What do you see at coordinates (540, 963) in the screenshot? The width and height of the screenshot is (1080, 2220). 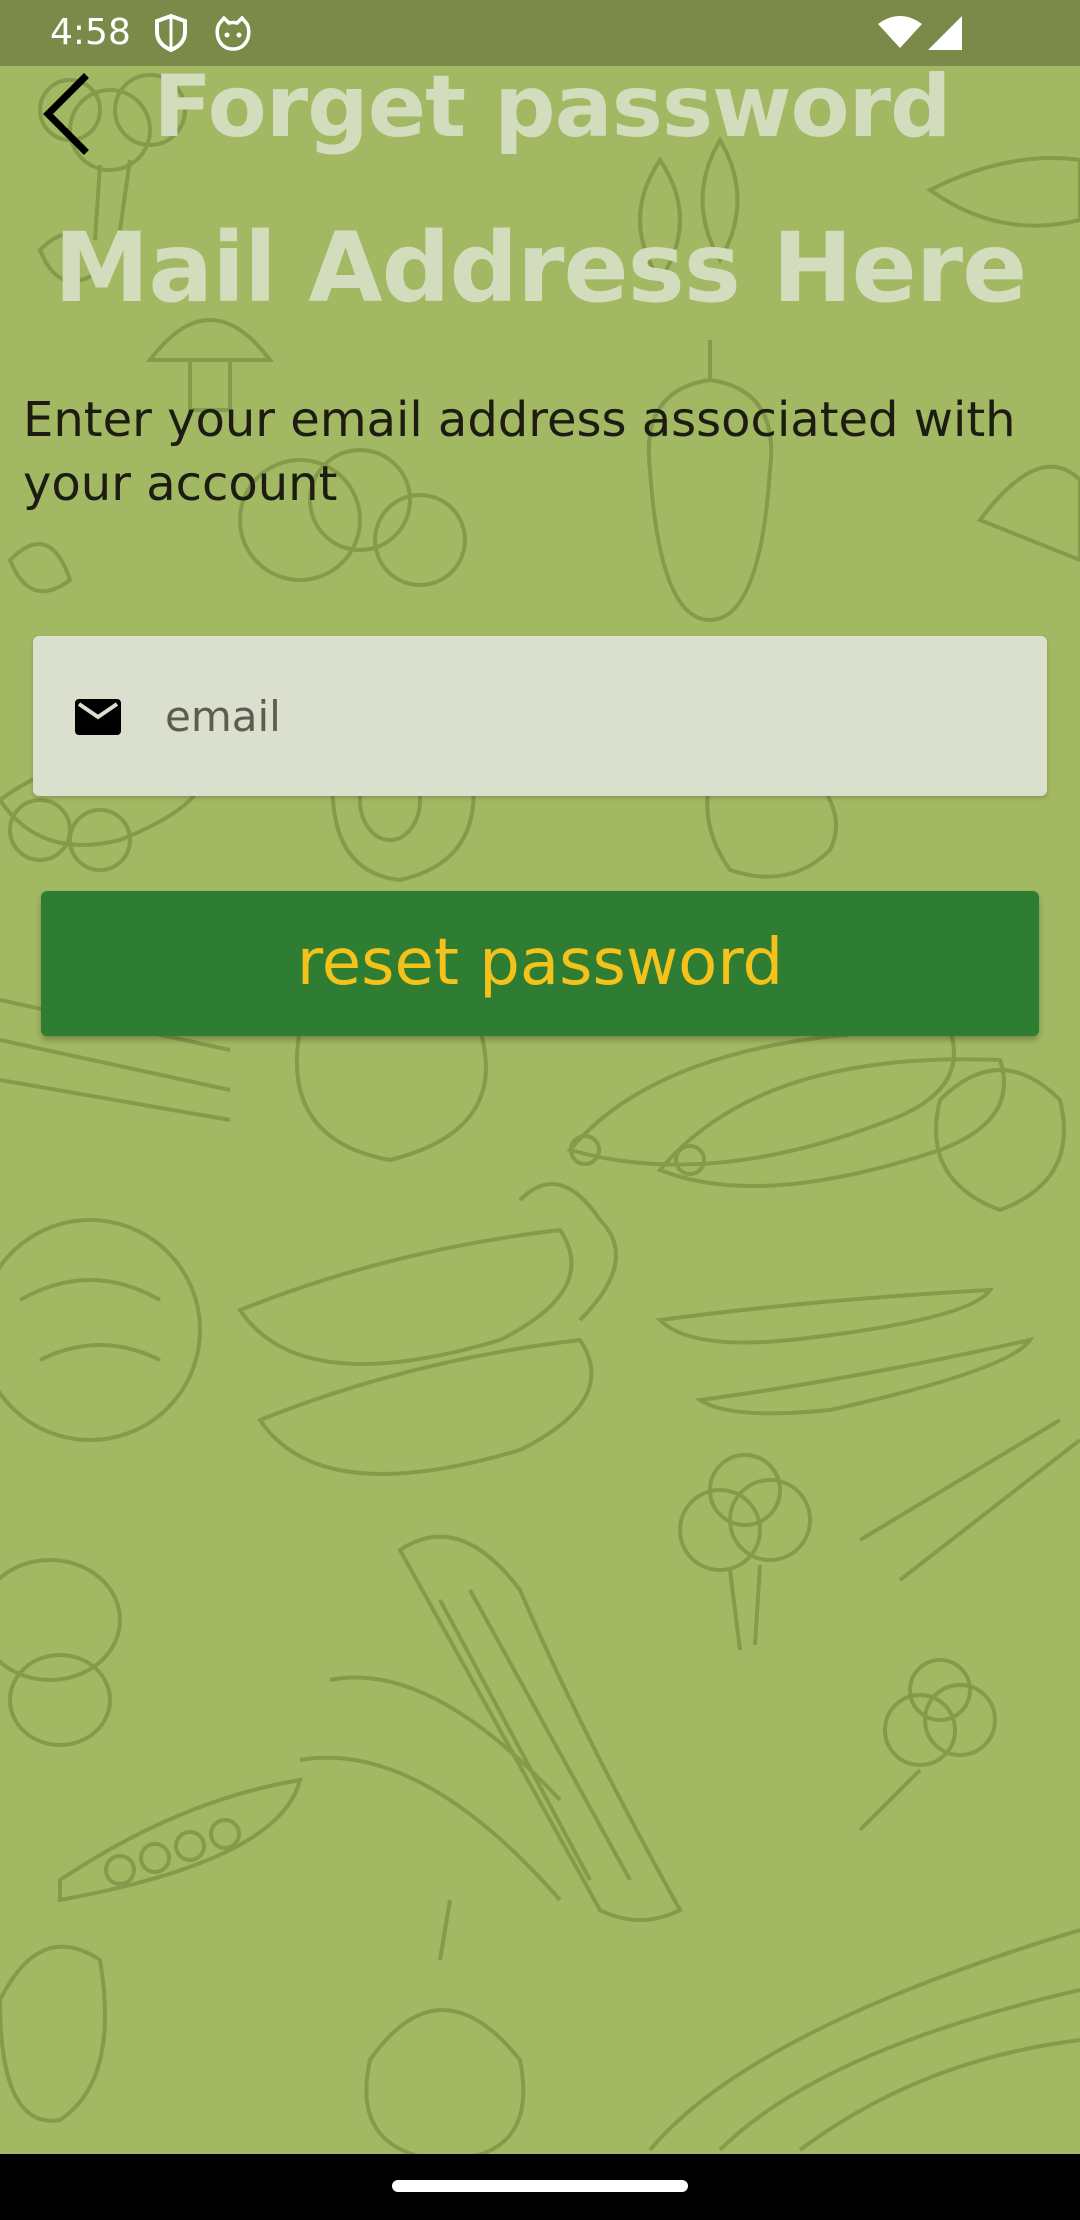 I see `reset-password-button: reset password` at bounding box center [540, 963].